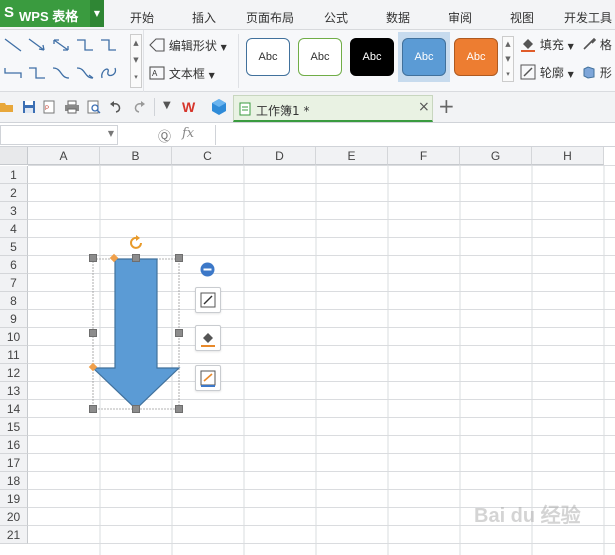 This screenshot has height=555, width=615. I want to click on column-header: H, so click(568, 156).